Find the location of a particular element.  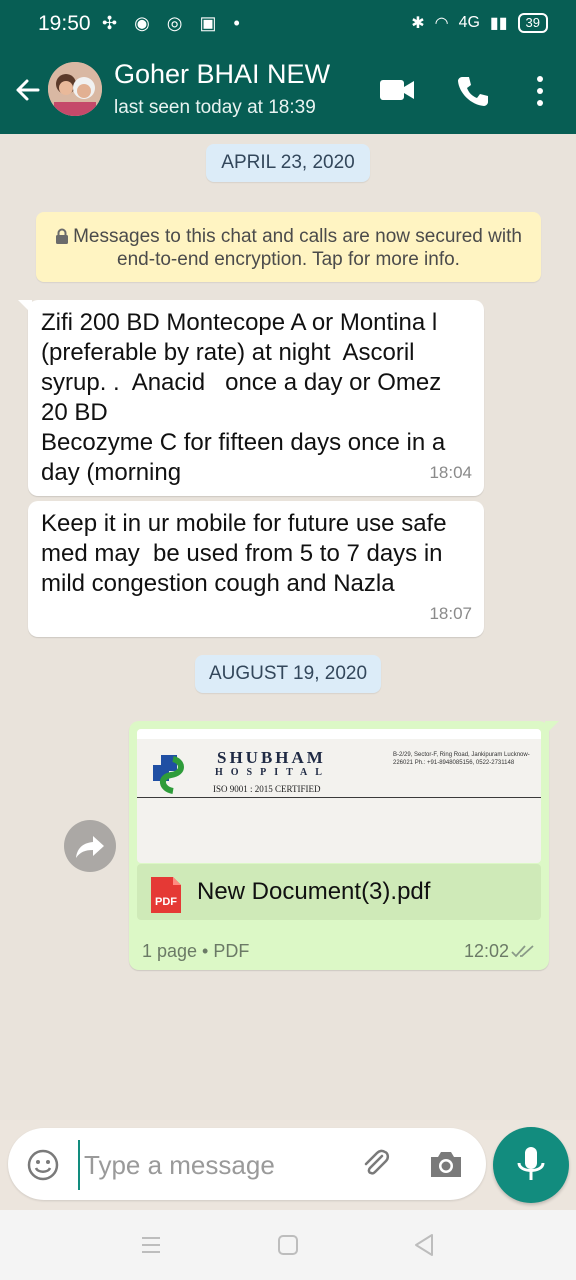

home-icon is located at coordinates (288, 1245).